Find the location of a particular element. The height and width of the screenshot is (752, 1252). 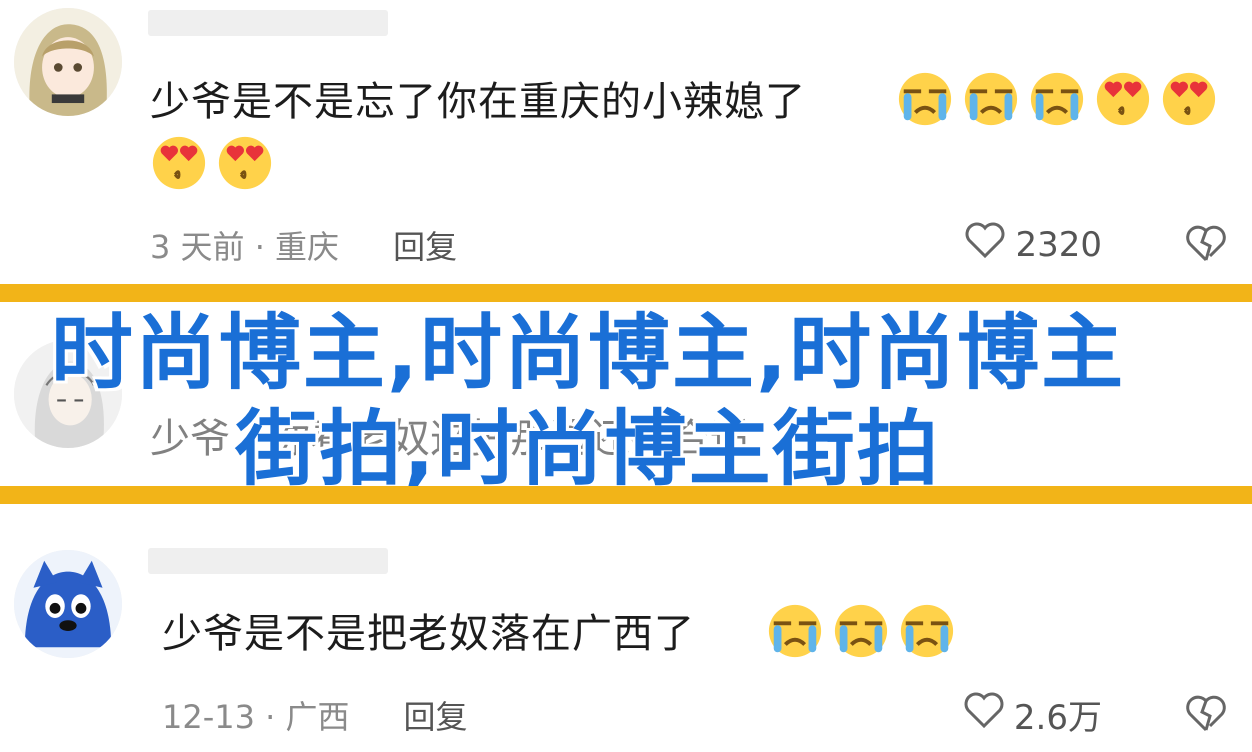

banner-bar-bottom is located at coordinates (626, 495).